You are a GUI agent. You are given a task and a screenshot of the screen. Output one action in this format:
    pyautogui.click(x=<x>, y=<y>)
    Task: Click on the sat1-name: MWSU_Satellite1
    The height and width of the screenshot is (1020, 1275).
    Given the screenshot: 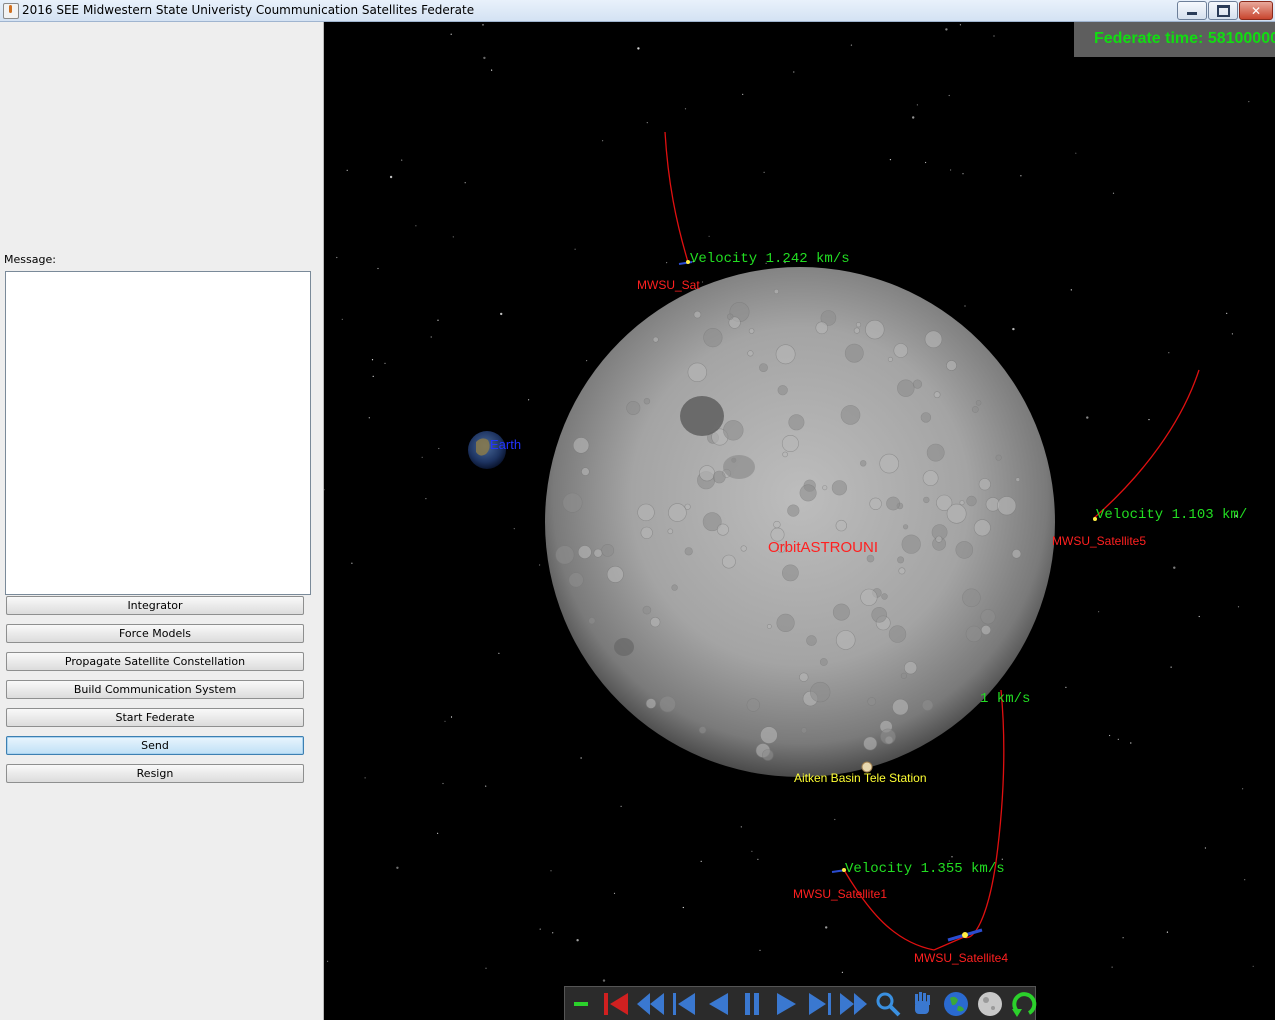 What is the action you would take?
    pyautogui.click(x=840, y=894)
    